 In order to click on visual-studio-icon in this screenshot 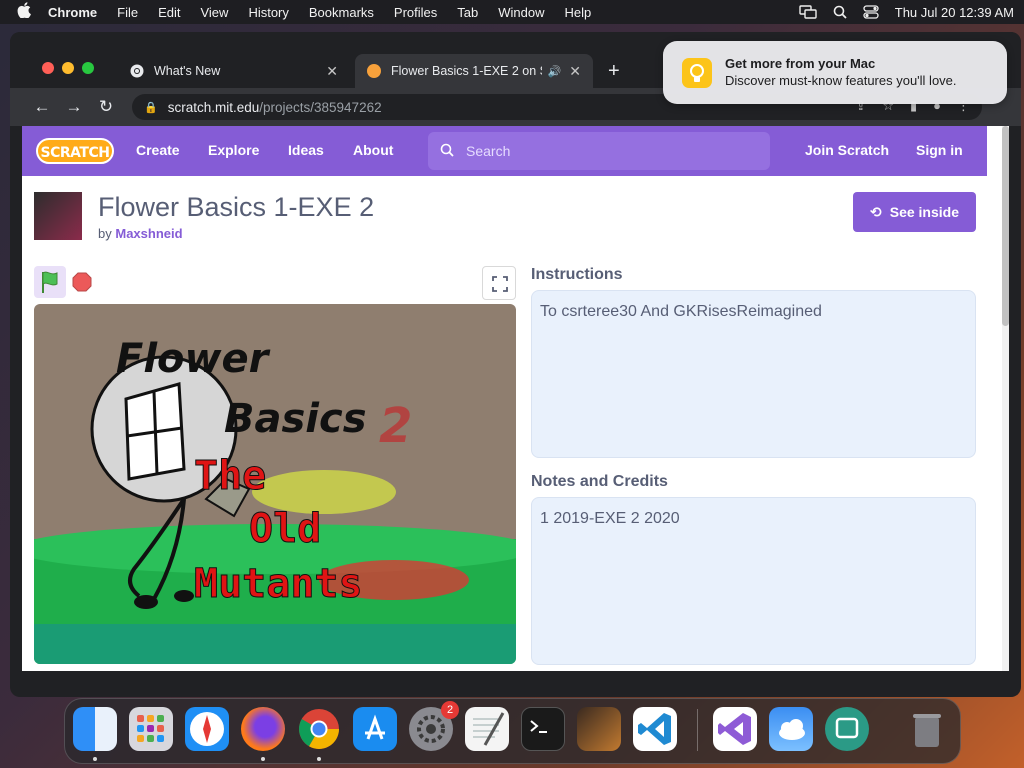, I will do `click(735, 729)`.